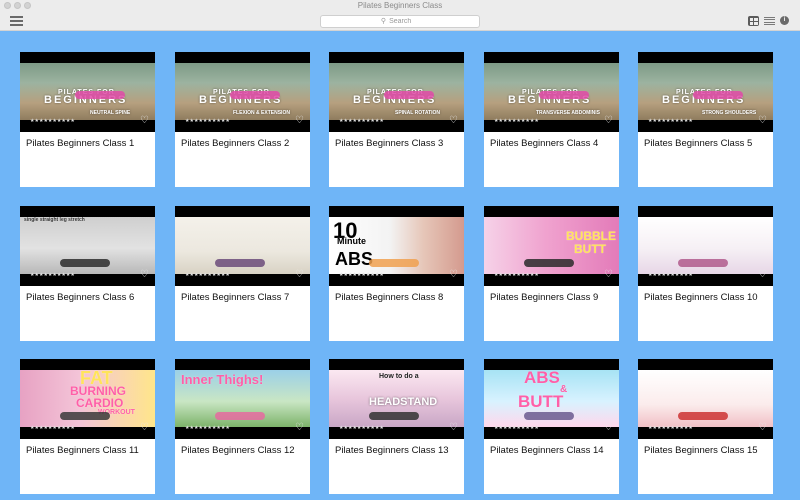  What do you see at coordinates (753, 21) in the screenshot?
I see `grid-view-icon` at bounding box center [753, 21].